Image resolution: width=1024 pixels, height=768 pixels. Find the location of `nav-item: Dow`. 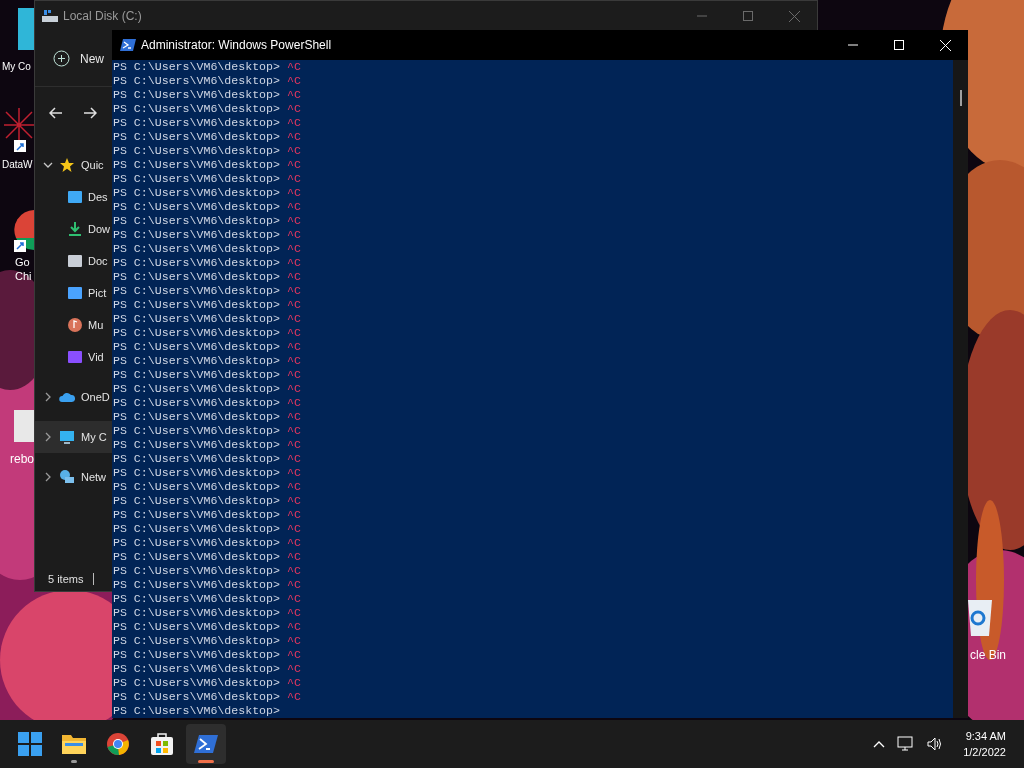

nav-item: Dow is located at coordinates (73, 229).